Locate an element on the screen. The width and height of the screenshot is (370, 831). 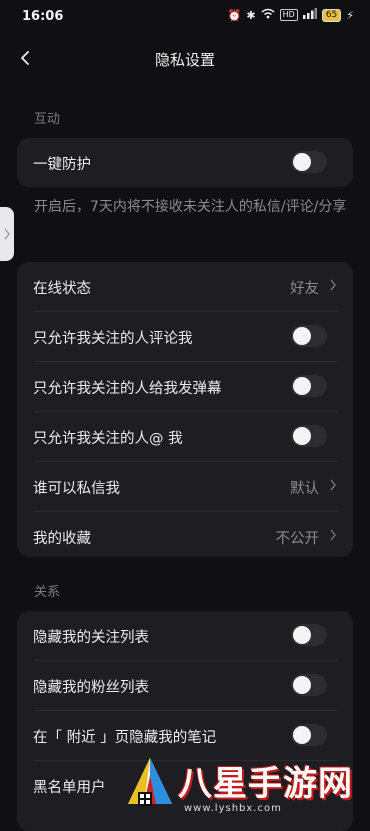
toggle-hide-notes-nearby is located at coordinates (309, 735).